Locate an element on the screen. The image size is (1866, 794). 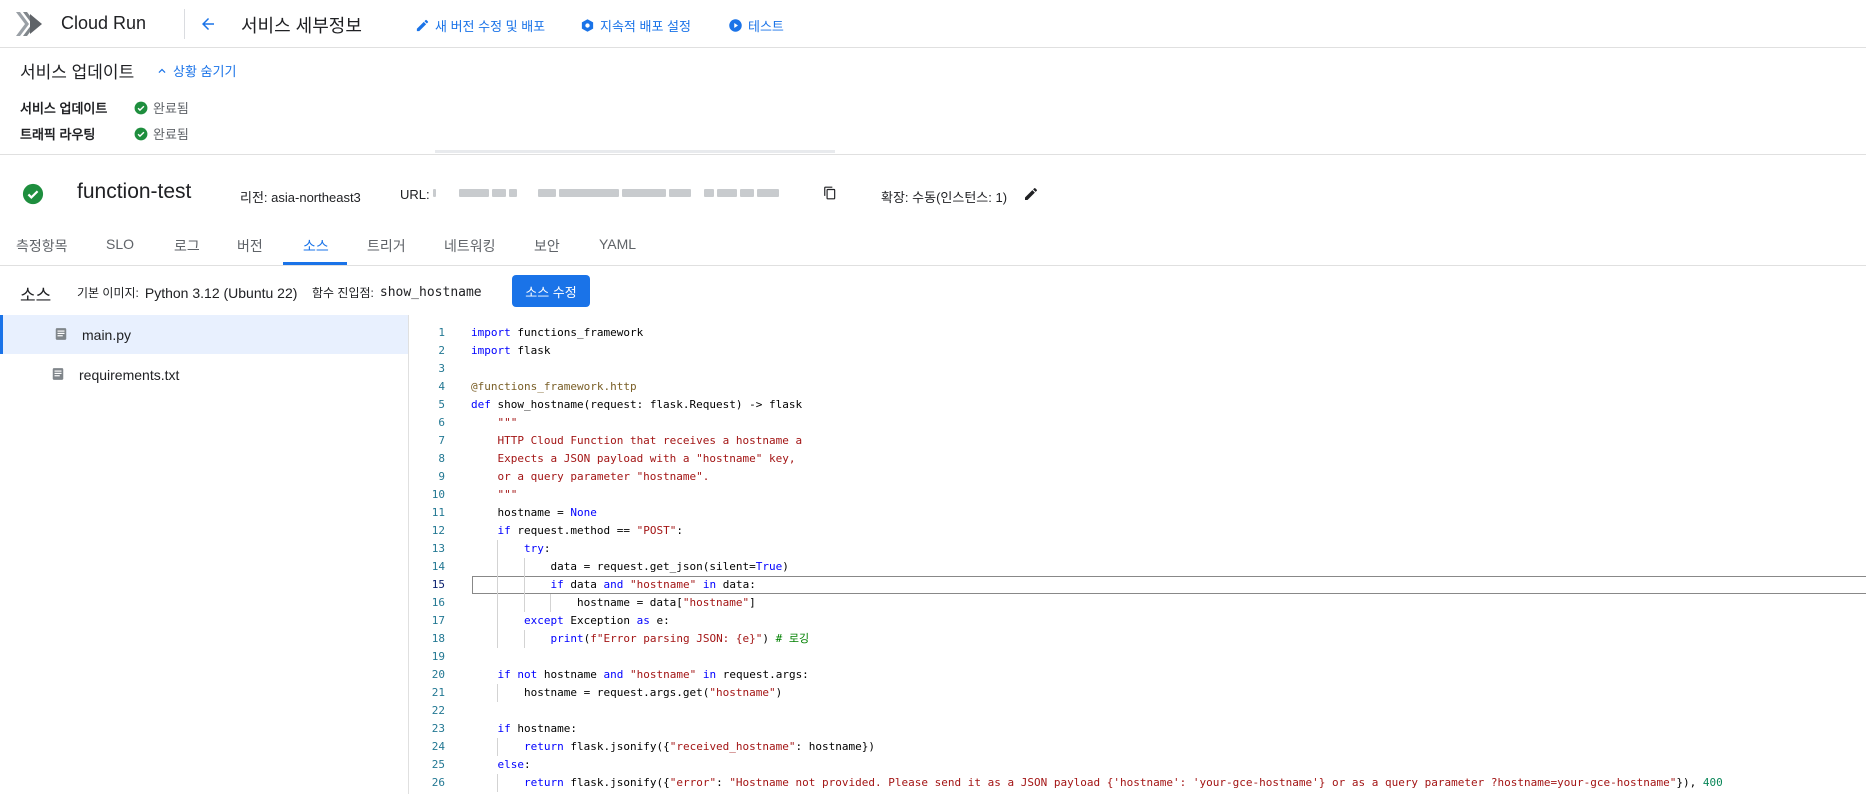
page-title: 서비스 세부정보 is located at coordinates (301, 26).